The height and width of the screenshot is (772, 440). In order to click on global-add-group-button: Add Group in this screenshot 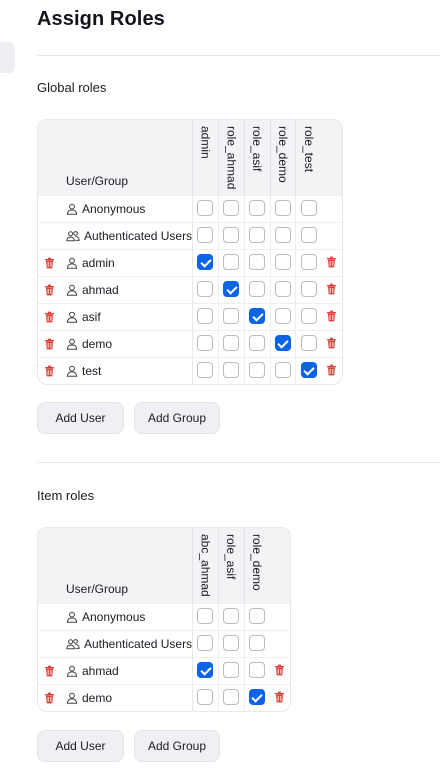, I will do `click(177, 418)`.